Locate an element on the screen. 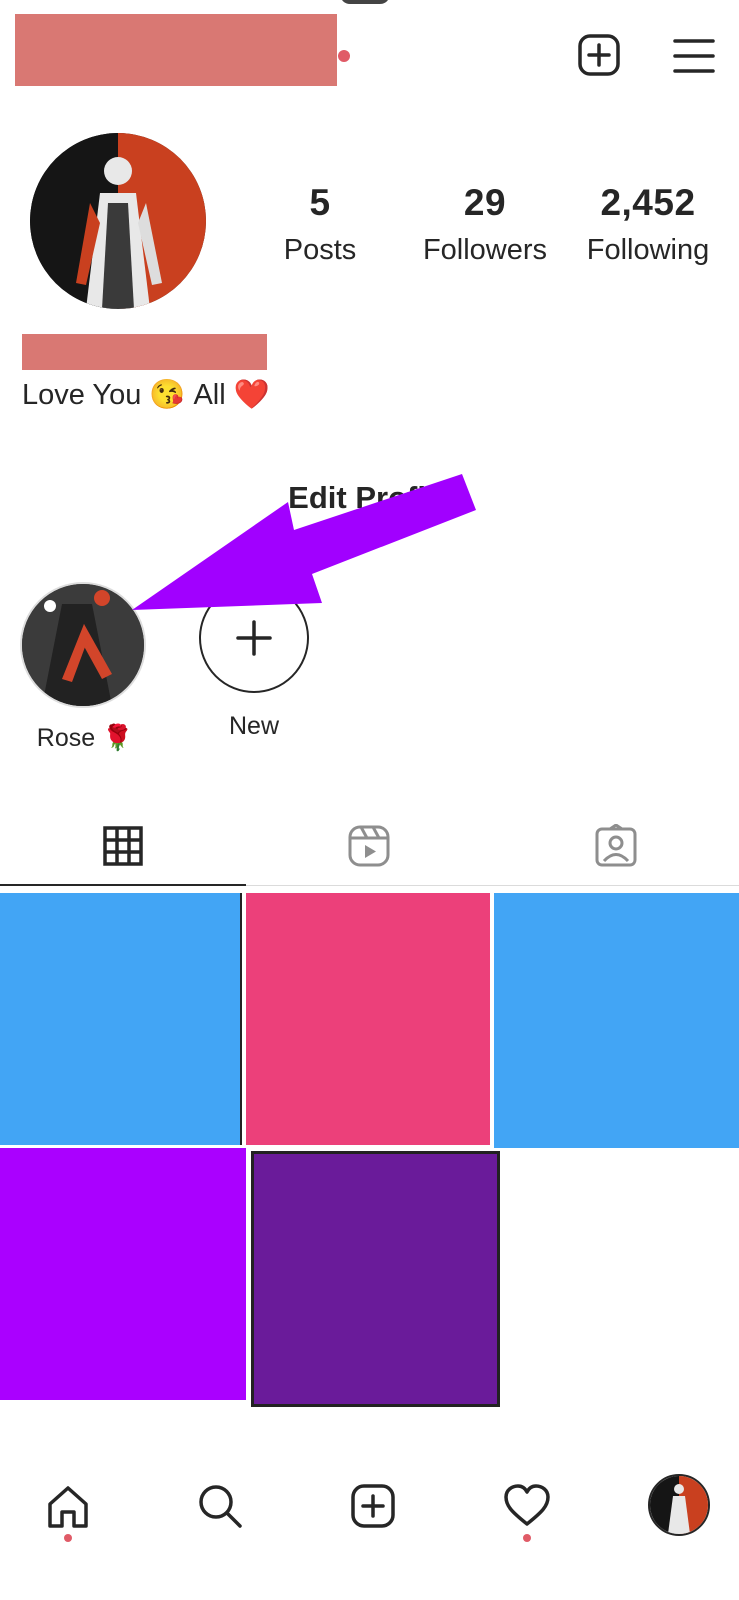 This screenshot has height=1600, width=739. activity-notification-dot is located at coordinates (527, 1538).